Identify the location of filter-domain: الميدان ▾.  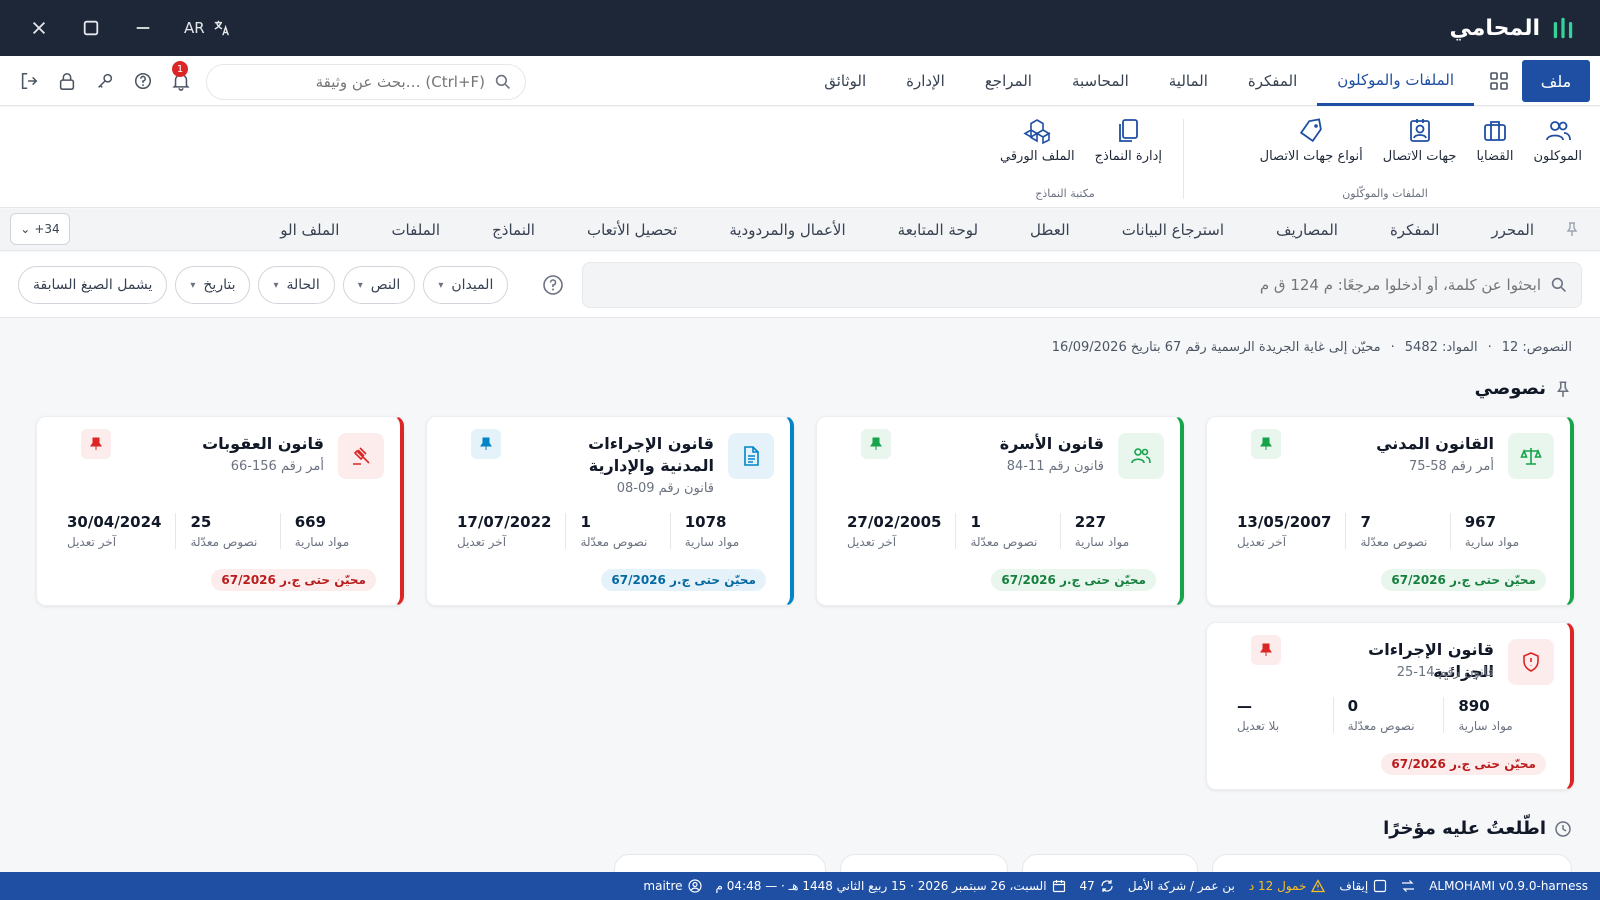
(466, 285).